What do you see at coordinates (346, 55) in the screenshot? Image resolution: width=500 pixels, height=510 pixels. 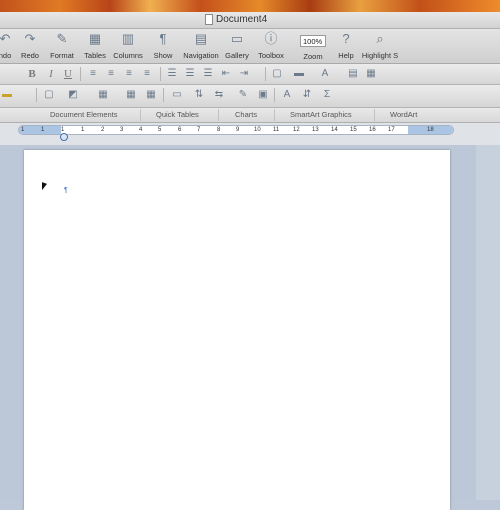 I see `help-label: Help` at bounding box center [346, 55].